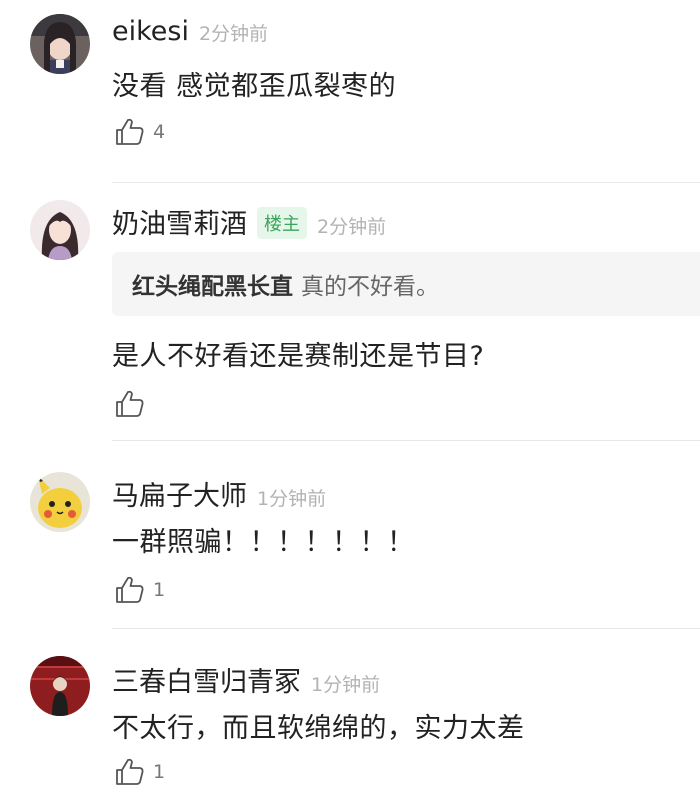 This screenshot has width=700, height=788. What do you see at coordinates (370, 287) in the screenshot?
I see `quoted-text: 真的不好看。` at bounding box center [370, 287].